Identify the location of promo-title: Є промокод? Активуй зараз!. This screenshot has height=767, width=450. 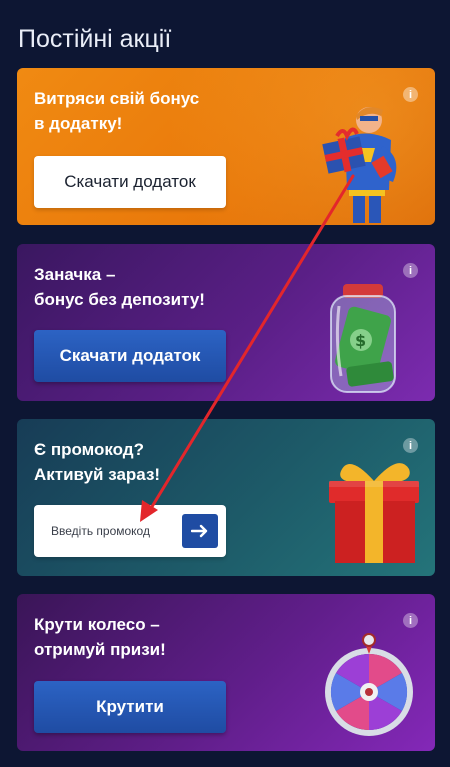
(97, 462).